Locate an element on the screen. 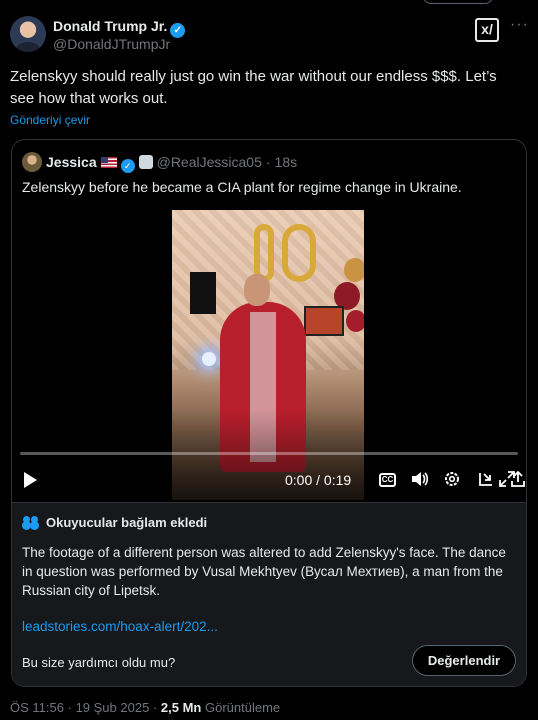  balloon-digit is located at coordinates (299, 253).